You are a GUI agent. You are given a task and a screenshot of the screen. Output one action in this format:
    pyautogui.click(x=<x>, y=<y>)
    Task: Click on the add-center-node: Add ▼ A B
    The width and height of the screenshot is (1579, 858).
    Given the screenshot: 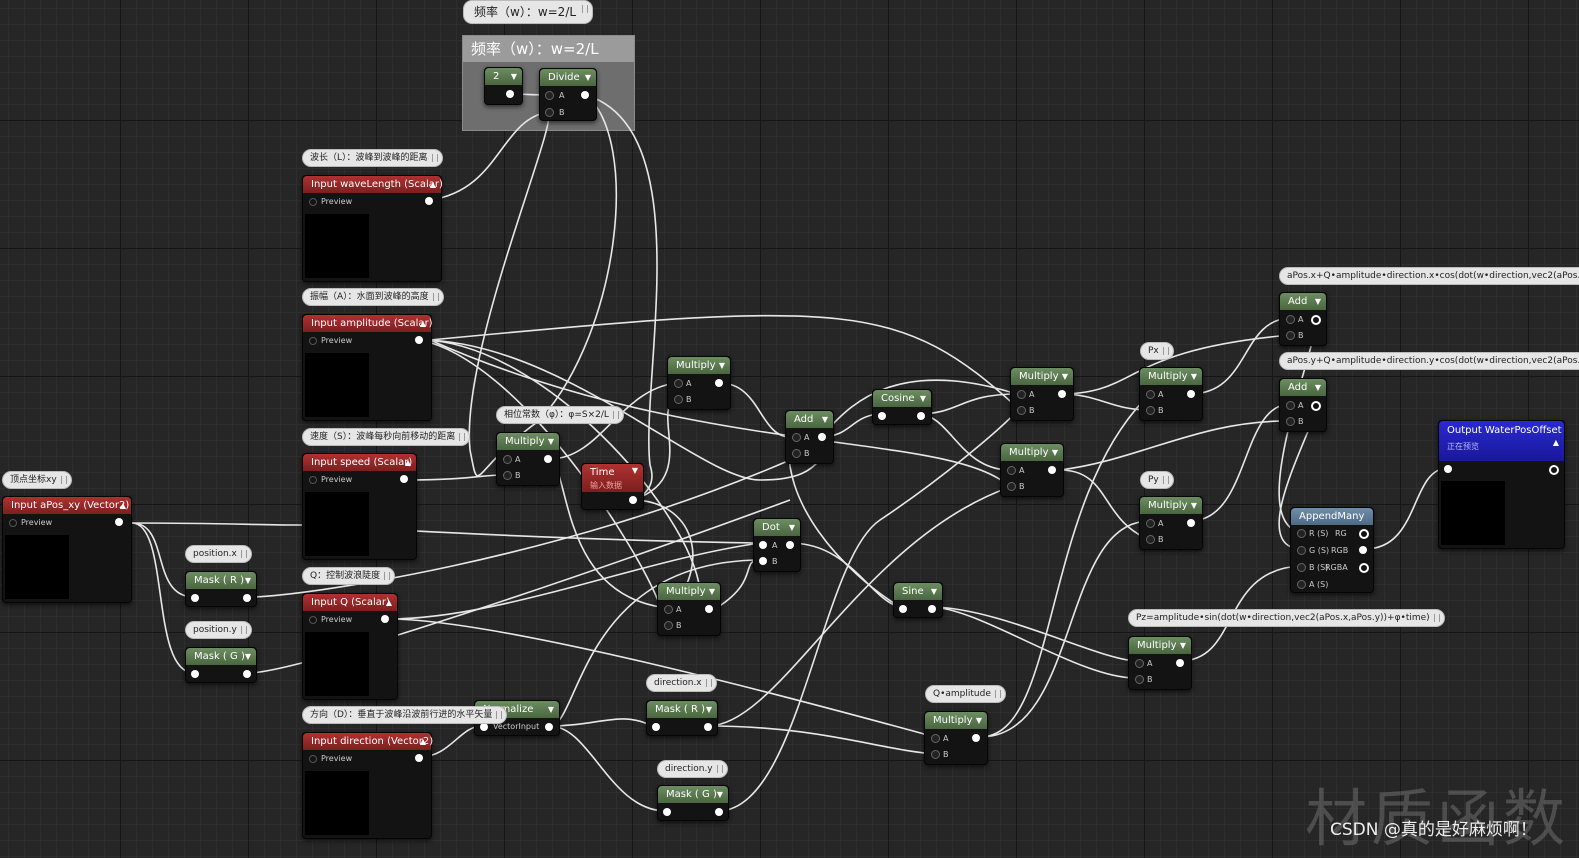 What is the action you would take?
    pyautogui.click(x=809, y=437)
    